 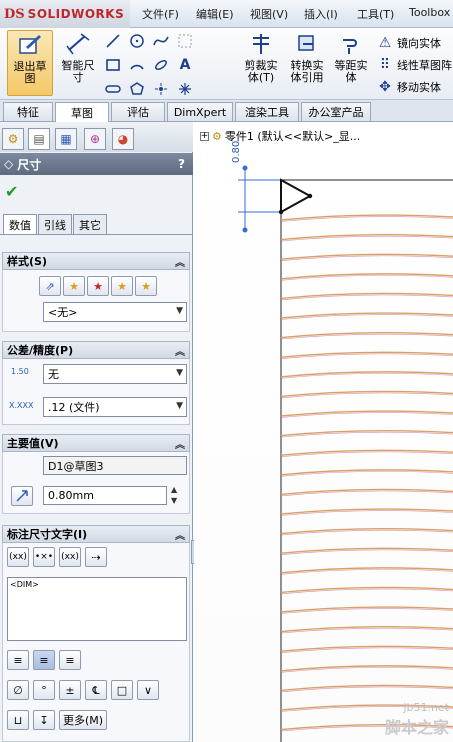 What do you see at coordinates (148, 690) in the screenshot?
I see `more-symbols-dropdown-icon: ∨` at bounding box center [148, 690].